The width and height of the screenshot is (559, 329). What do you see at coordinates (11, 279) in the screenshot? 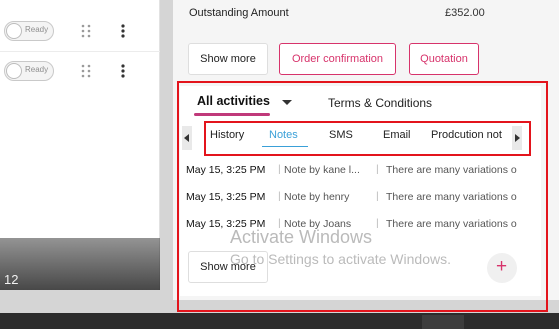
I see `page-number: 12` at bounding box center [11, 279].